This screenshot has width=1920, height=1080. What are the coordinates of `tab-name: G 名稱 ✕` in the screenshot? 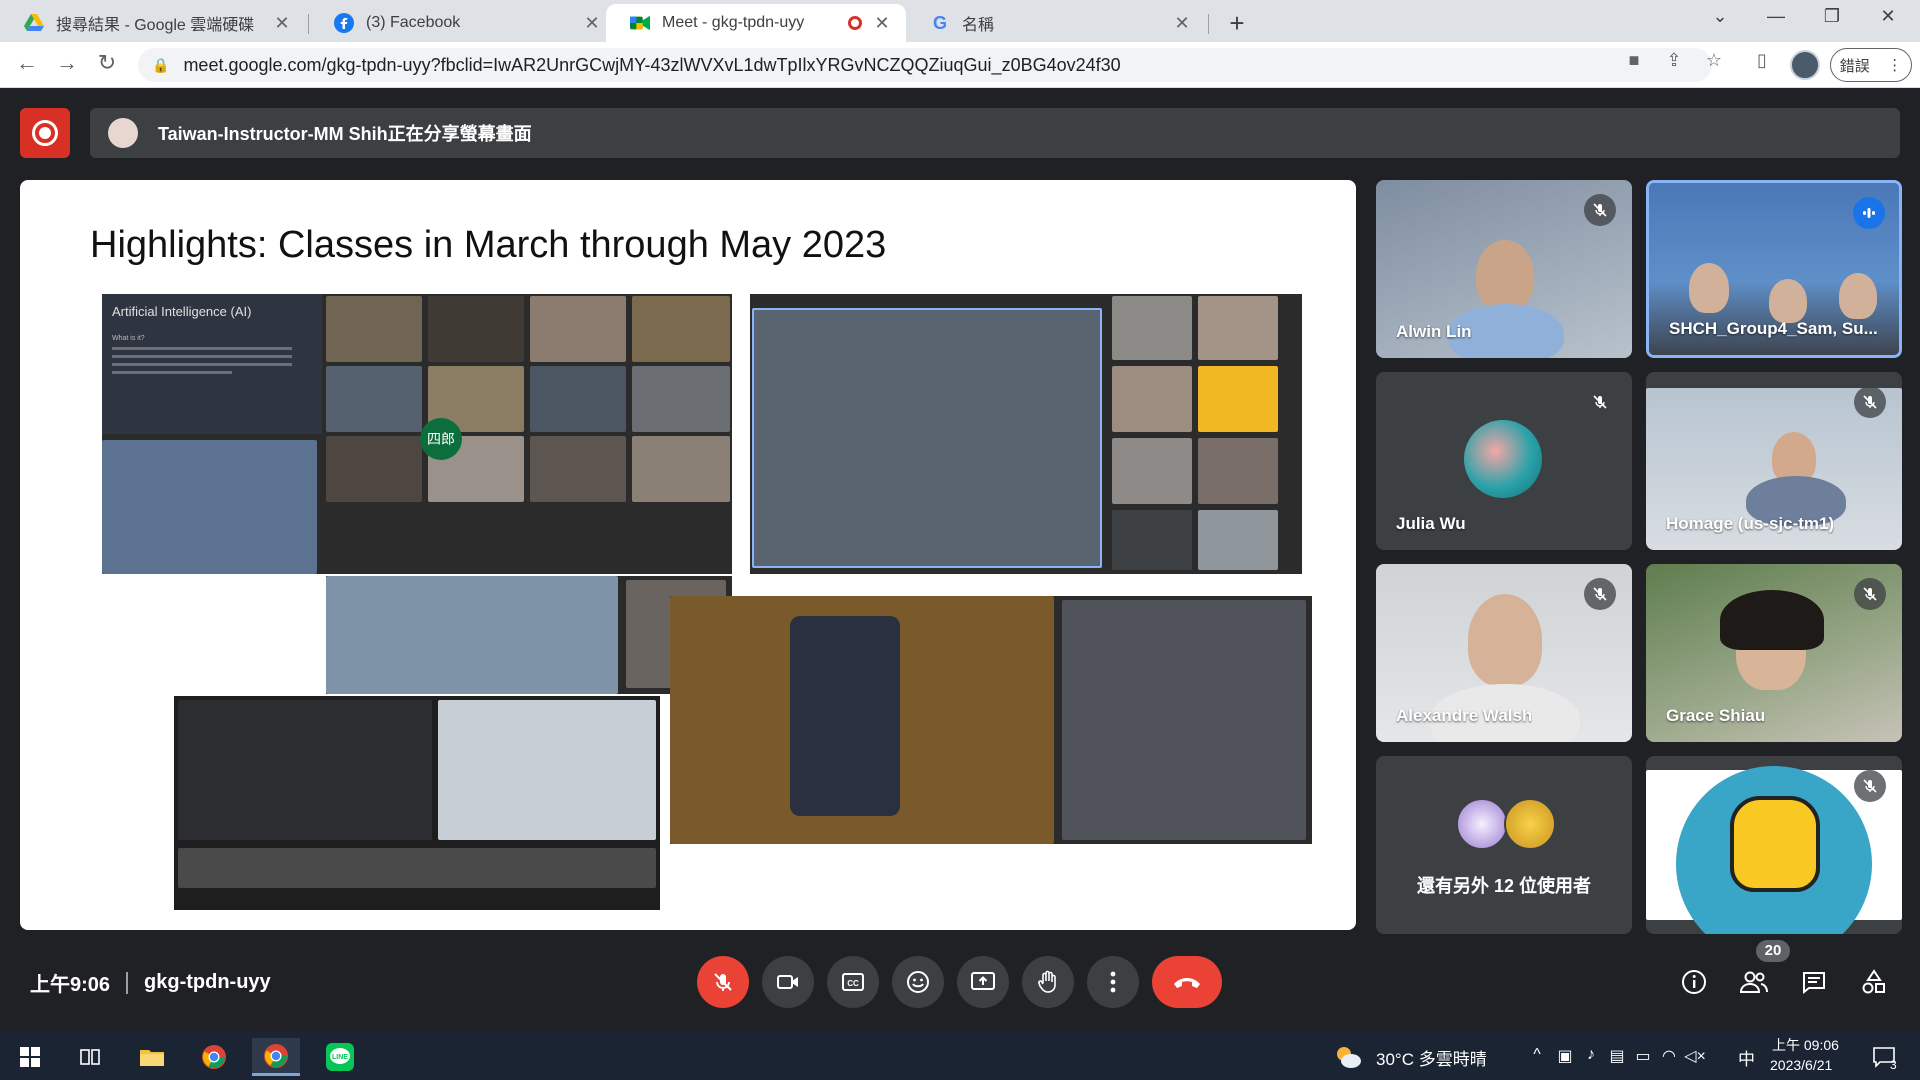 It's located at (1056, 23).